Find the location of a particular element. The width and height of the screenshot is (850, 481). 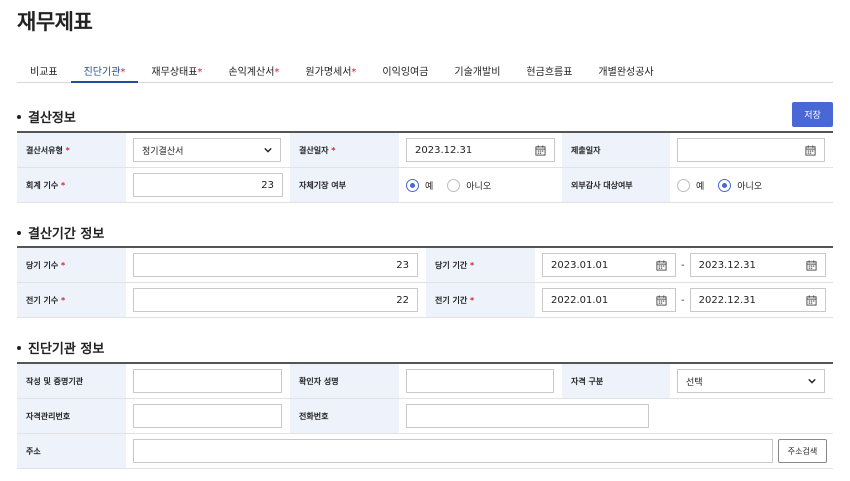

qual-label: 자격 구분 is located at coordinates (616, 381).